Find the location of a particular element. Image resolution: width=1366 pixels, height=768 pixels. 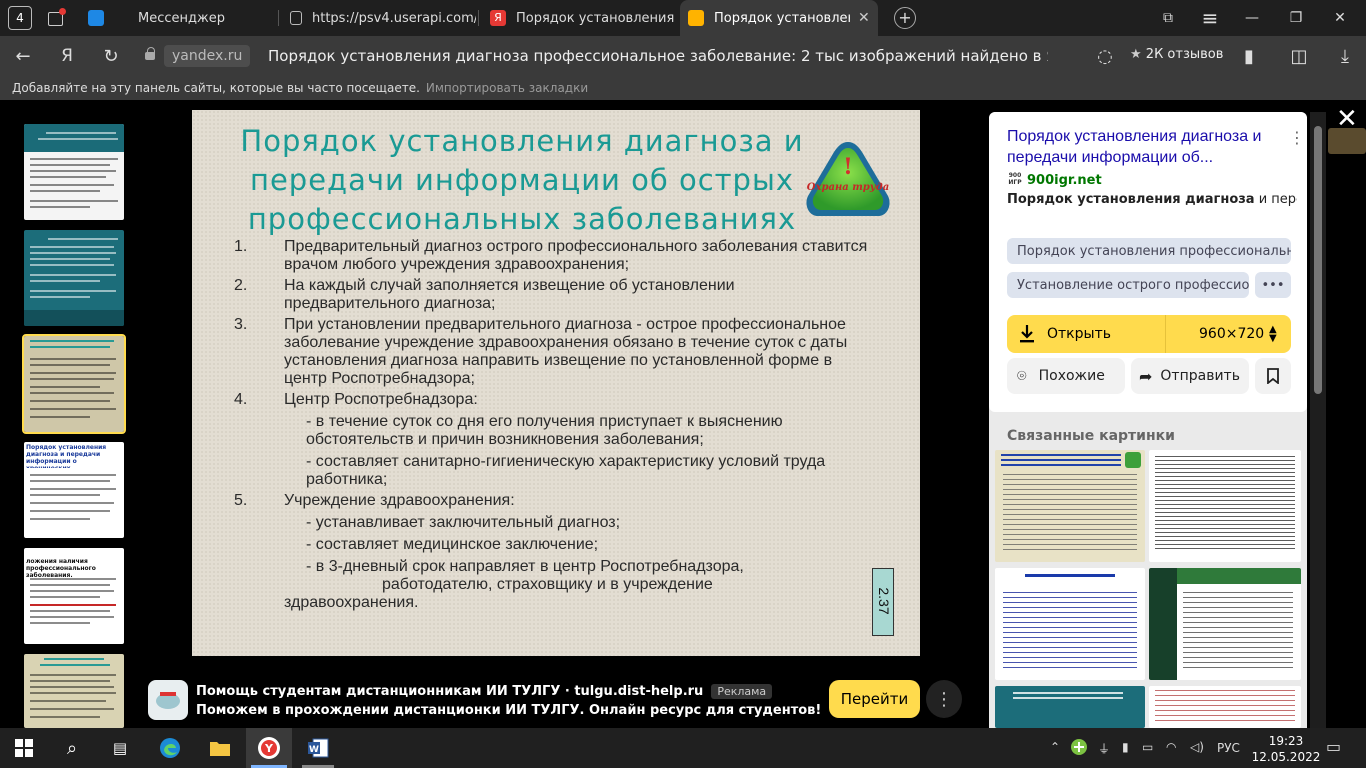

tab-count-button: 4 is located at coordinates (20, 18).